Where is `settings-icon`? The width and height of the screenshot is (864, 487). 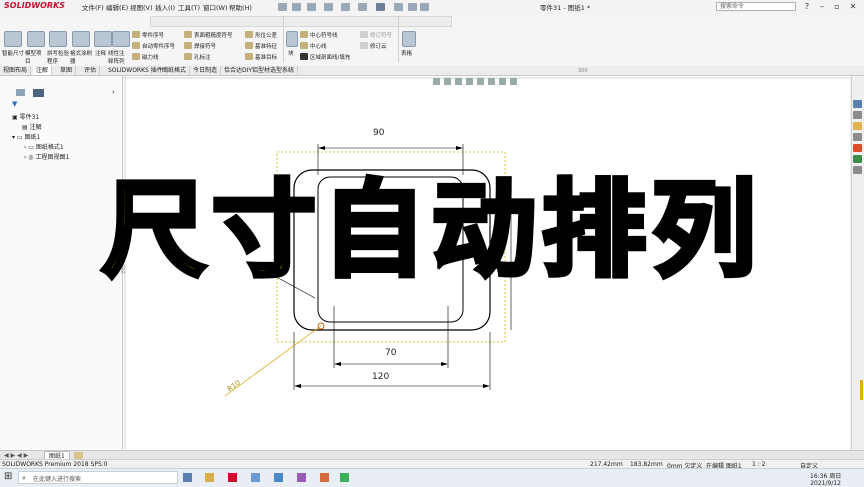
settings-icon is located at coordinates (424, 7).